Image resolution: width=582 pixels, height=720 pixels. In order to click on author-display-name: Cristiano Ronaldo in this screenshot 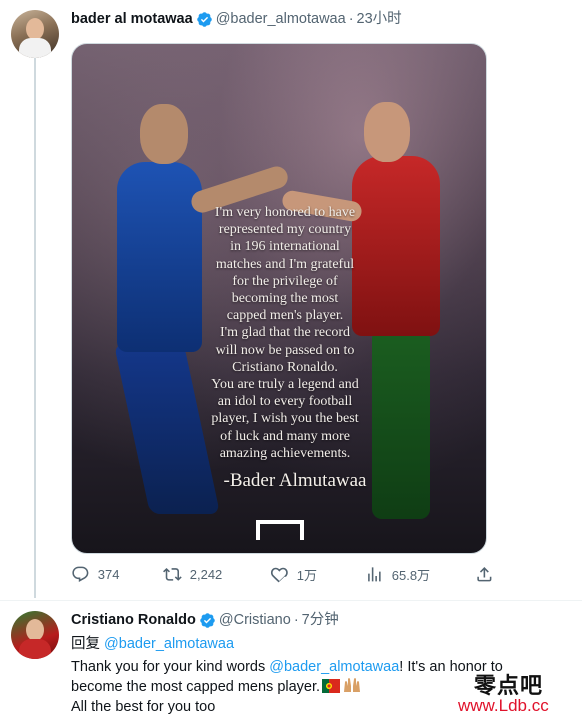, I will do `click(133, 620)`.